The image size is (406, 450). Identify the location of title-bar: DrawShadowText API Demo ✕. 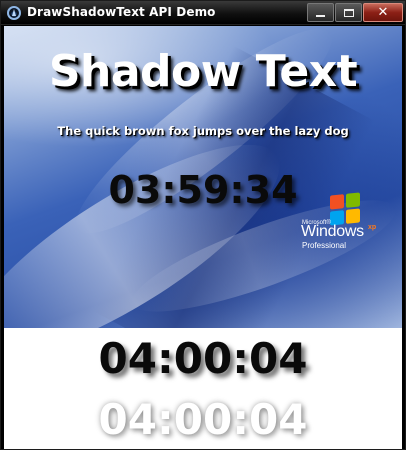
(203, 13).